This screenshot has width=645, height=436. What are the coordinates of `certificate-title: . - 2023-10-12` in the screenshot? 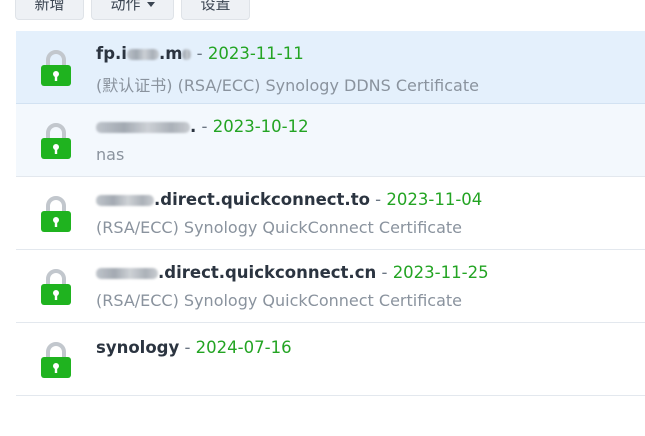 It's located at (202, 126).